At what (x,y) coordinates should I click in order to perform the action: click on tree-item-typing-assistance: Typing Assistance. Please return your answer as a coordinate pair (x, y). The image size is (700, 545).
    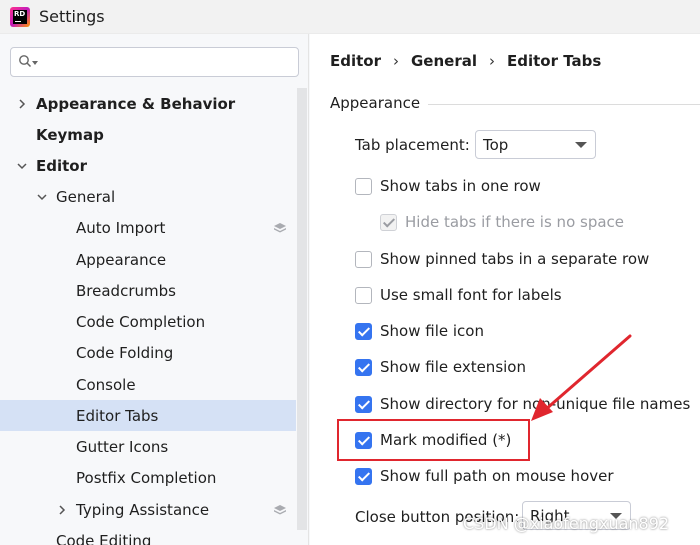
    Looking at the image, I should click on (148, 509).